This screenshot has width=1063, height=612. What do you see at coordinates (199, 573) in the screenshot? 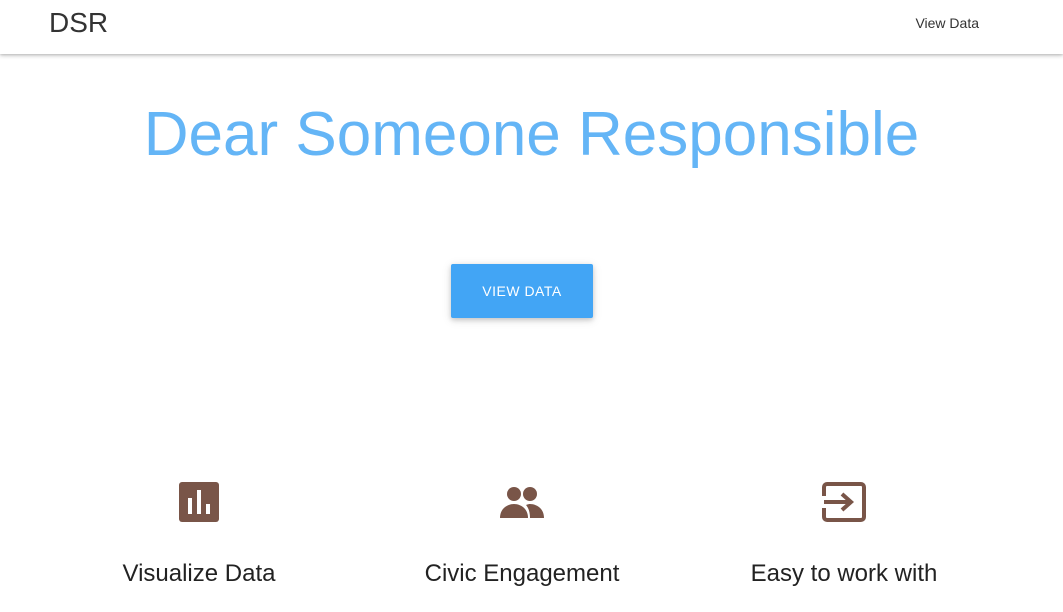
I see `feature-title: Visualize Data` at bounding box center [199, 573].